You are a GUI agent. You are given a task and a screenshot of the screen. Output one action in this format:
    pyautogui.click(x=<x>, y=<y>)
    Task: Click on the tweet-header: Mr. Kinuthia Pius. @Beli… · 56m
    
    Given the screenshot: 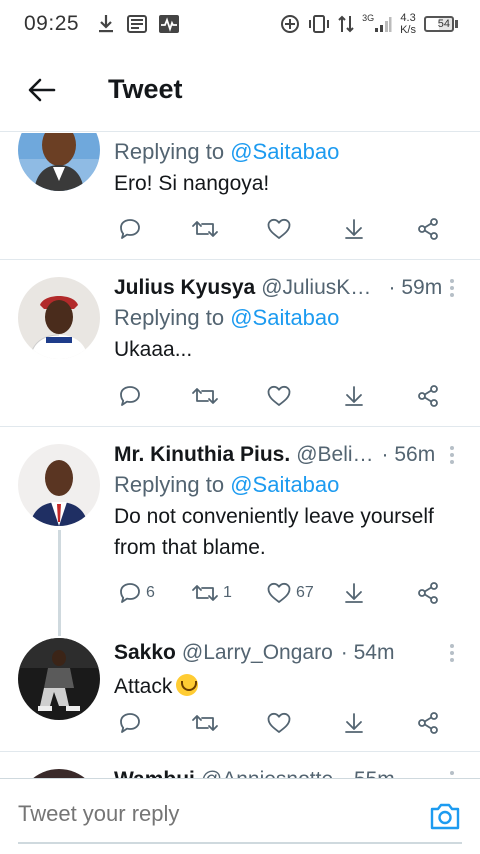 What is the action you would take?
    pyautogui.click(x=288, y=455)
    